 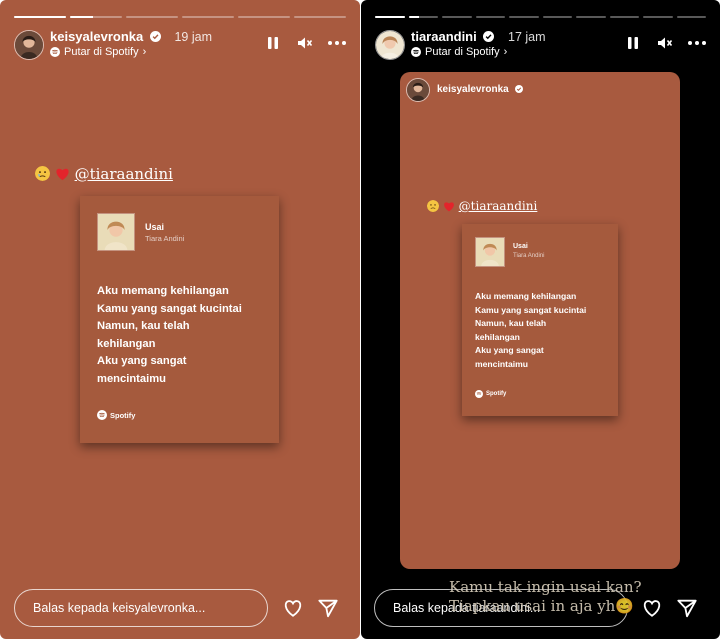 I want to click on username-row: keisyalevronka, so click(x=480, y=89).